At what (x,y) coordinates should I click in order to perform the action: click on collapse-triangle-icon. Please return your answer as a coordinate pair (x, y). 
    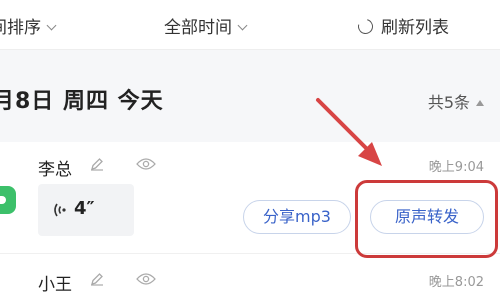
    Looking at the image, I should click on (480, 103).